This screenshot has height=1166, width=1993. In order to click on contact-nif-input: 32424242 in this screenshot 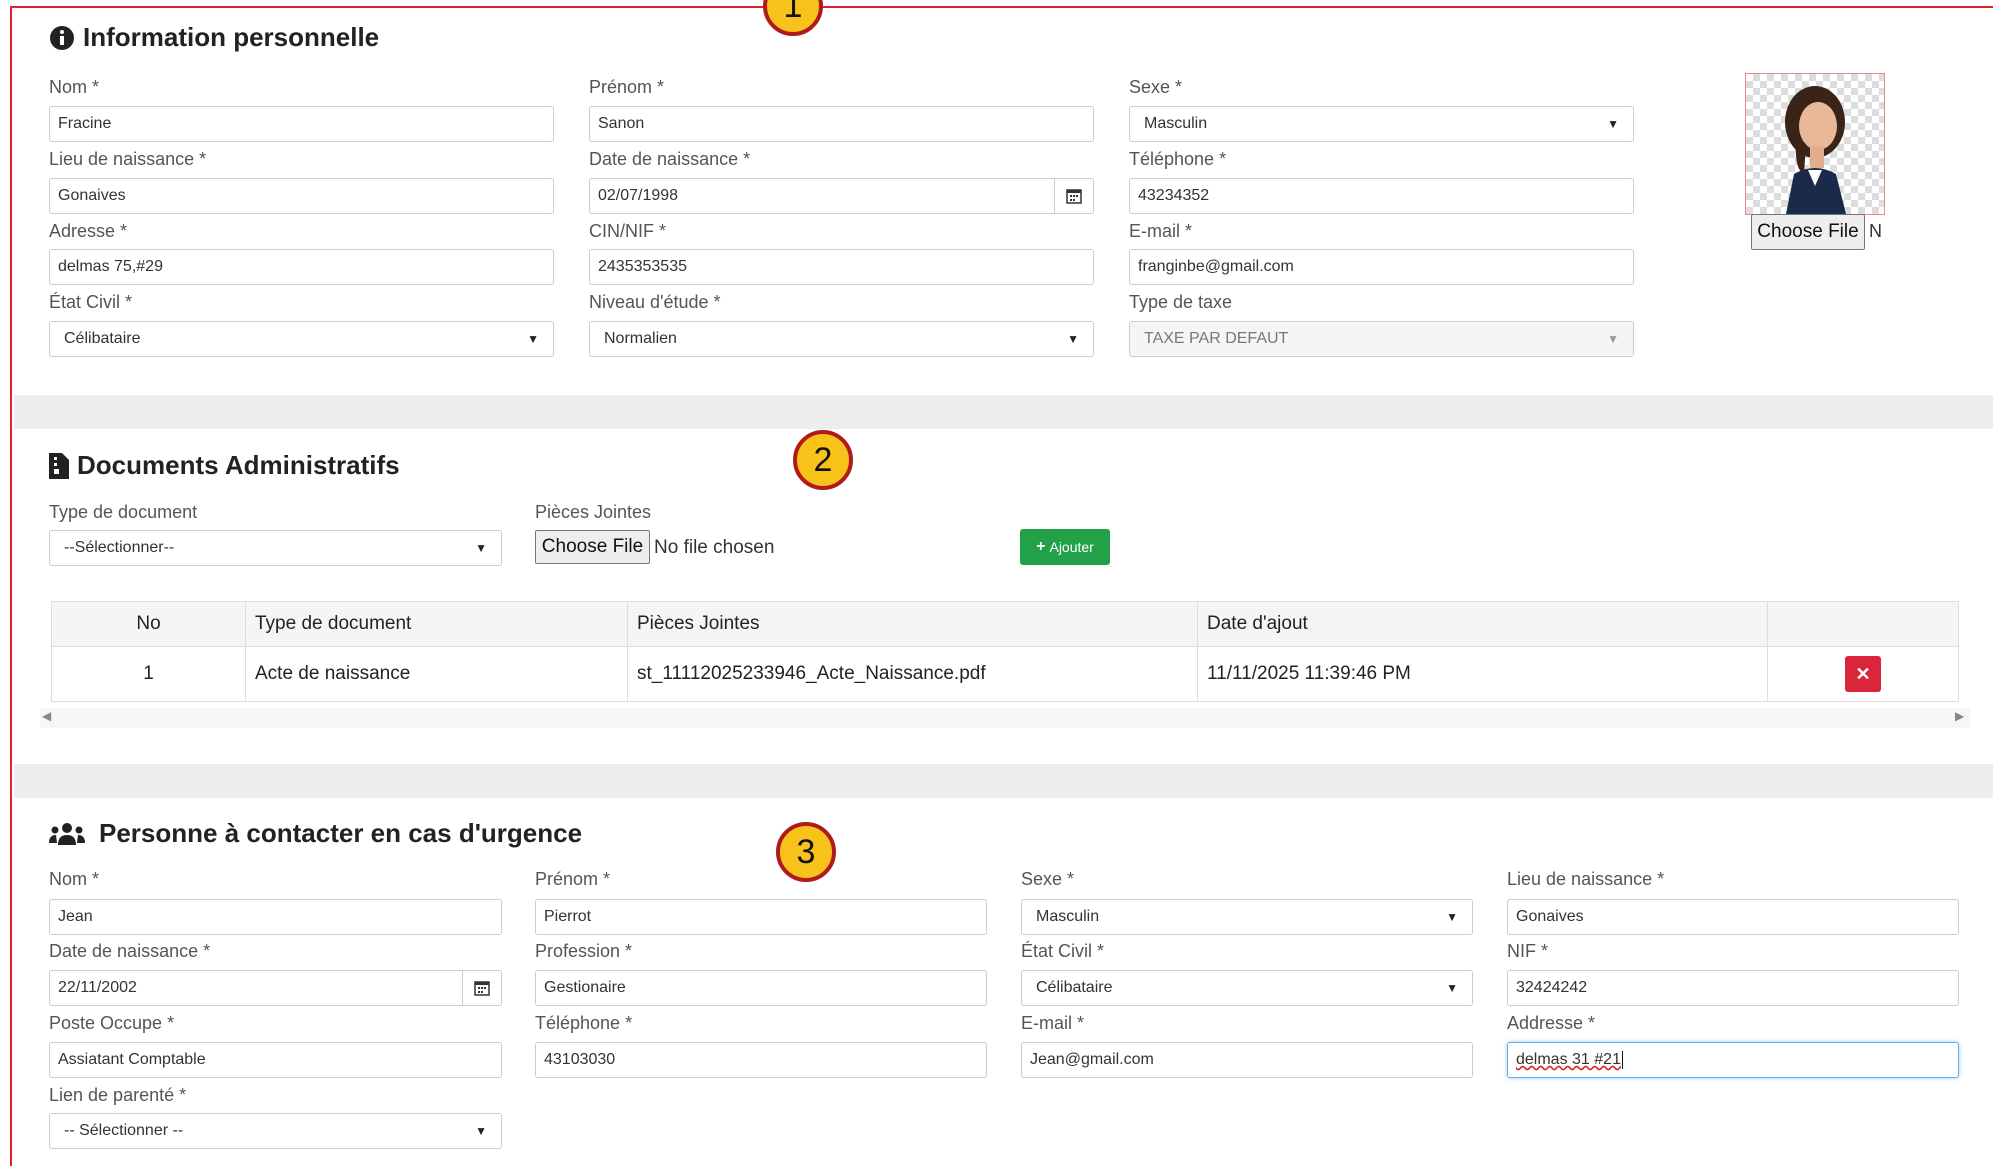, I will do `click(1733, 988)`.